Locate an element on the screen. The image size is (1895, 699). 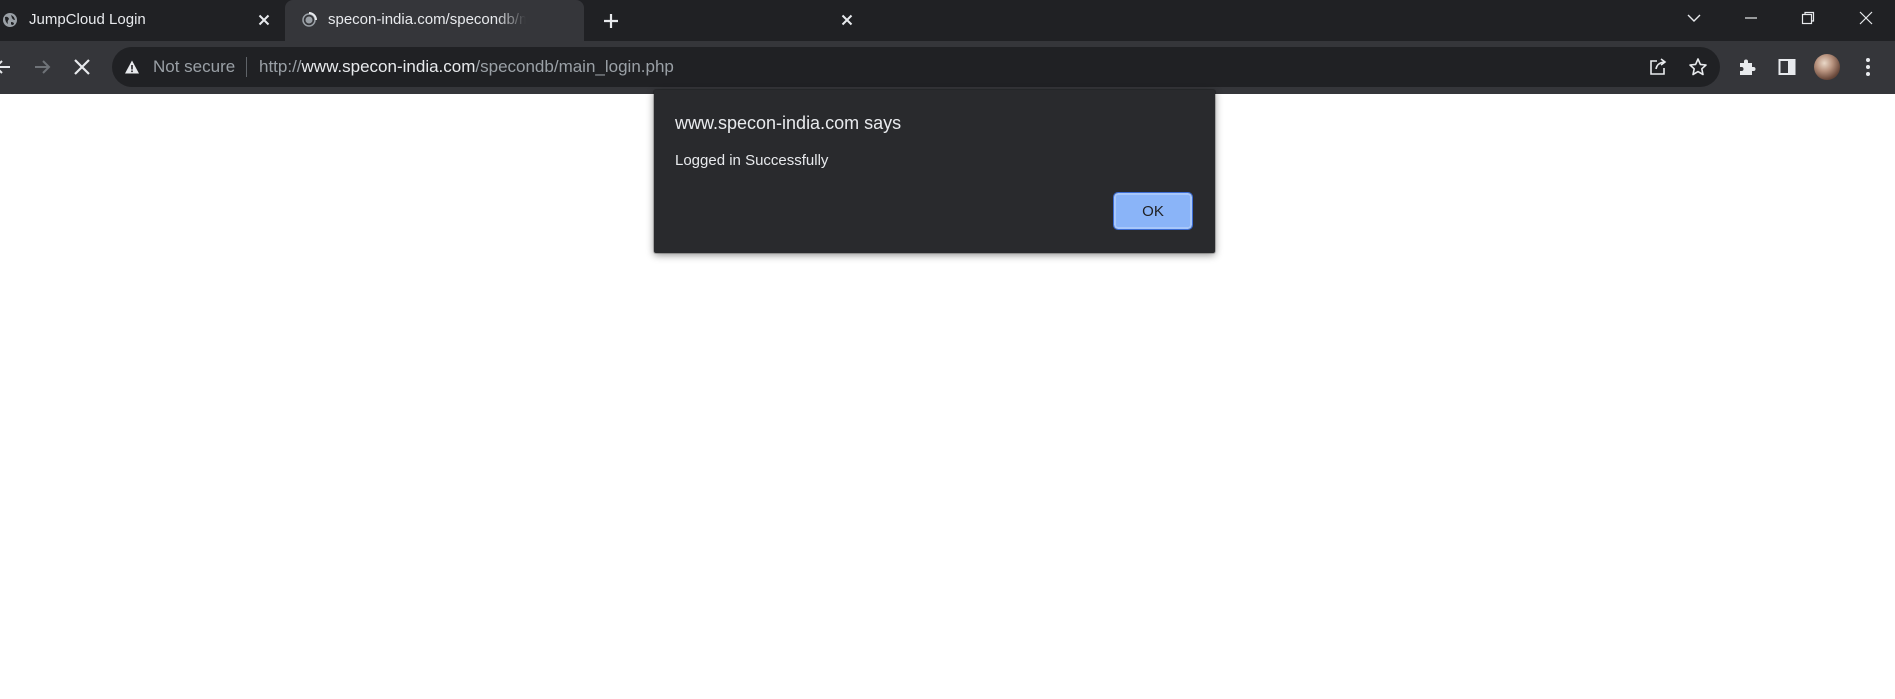
tab-search-icon is located at coordinates (1694, 18).